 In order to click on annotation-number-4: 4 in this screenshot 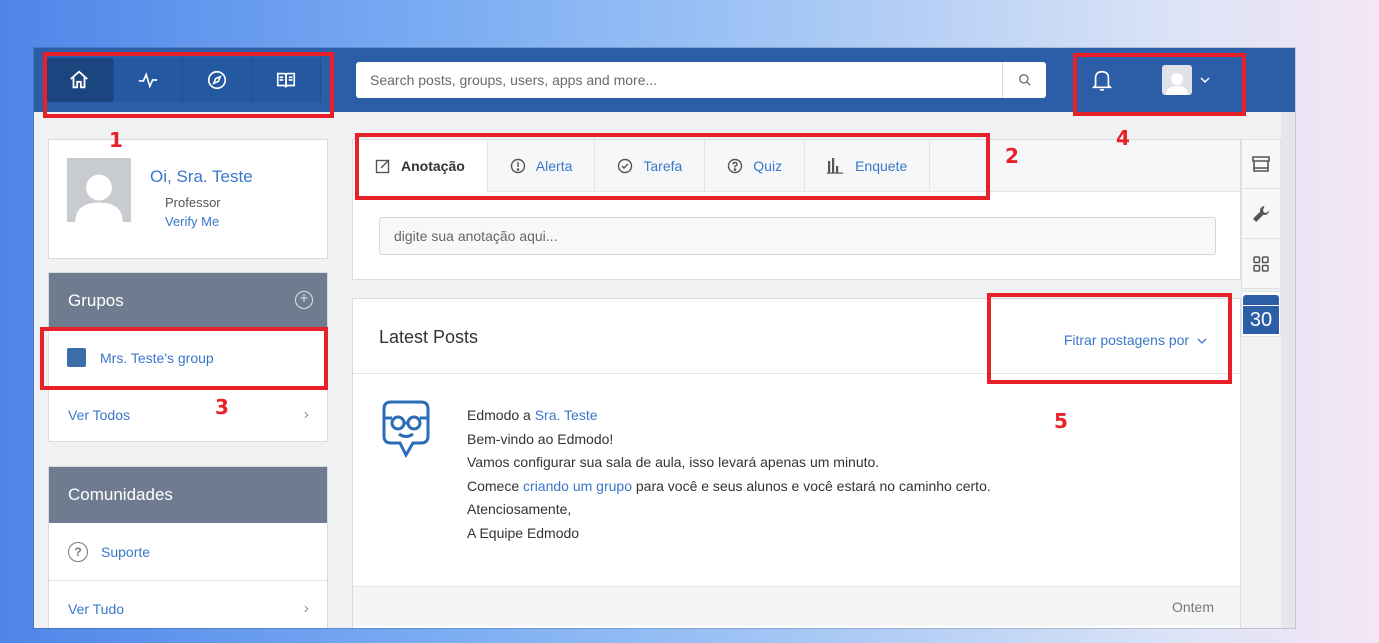, I will do `click(1123, 138)`.